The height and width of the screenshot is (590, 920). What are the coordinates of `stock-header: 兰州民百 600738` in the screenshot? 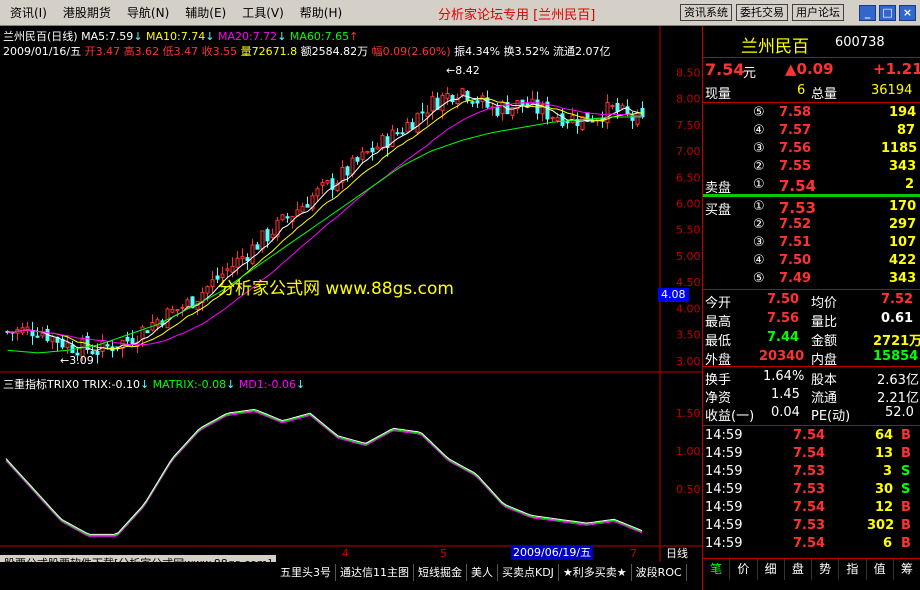 It's located at (811, 44).